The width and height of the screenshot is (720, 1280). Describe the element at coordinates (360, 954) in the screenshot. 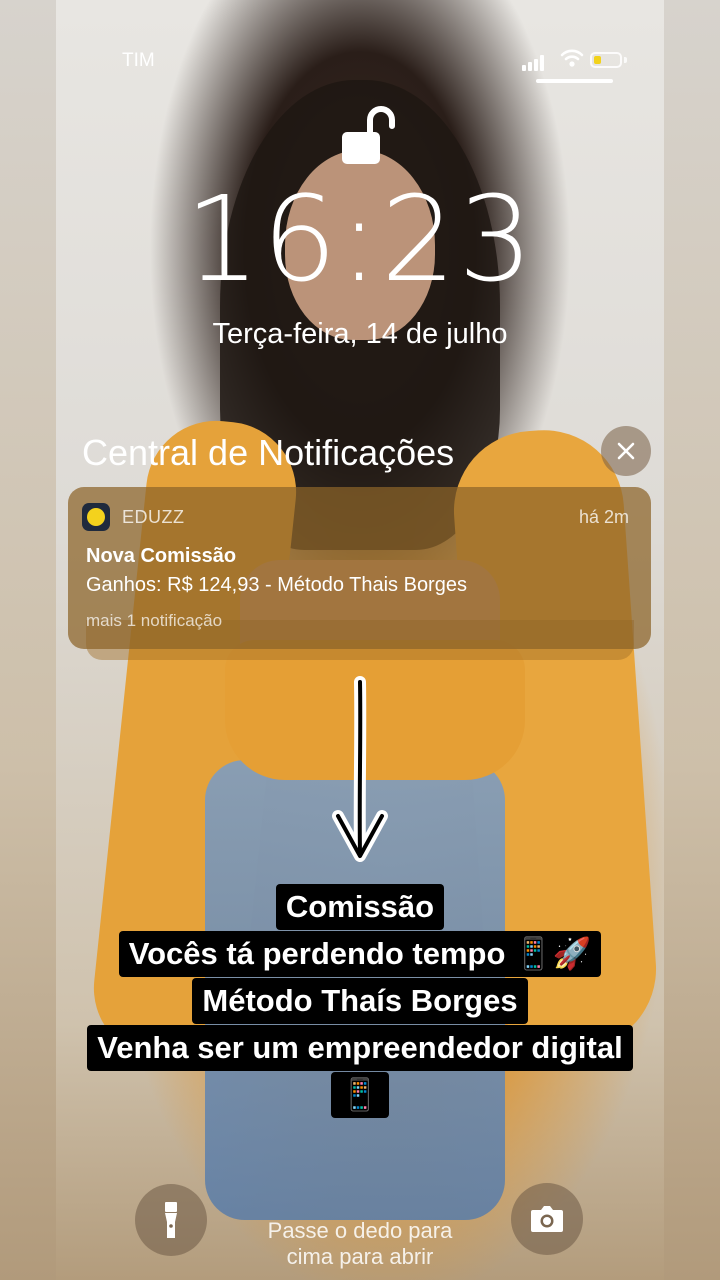

I see `caption-line-2: Vocês tá perdendo tempo 📱🚀` at that location.